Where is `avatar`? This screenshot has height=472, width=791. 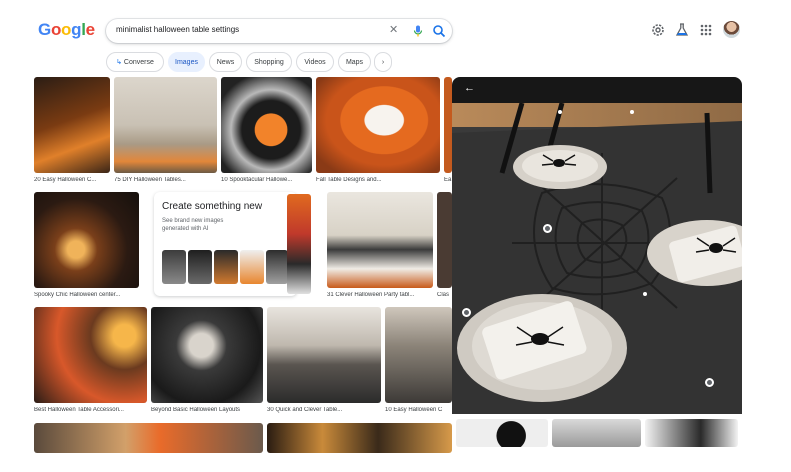
avatar is located at coordinates (731, 29).